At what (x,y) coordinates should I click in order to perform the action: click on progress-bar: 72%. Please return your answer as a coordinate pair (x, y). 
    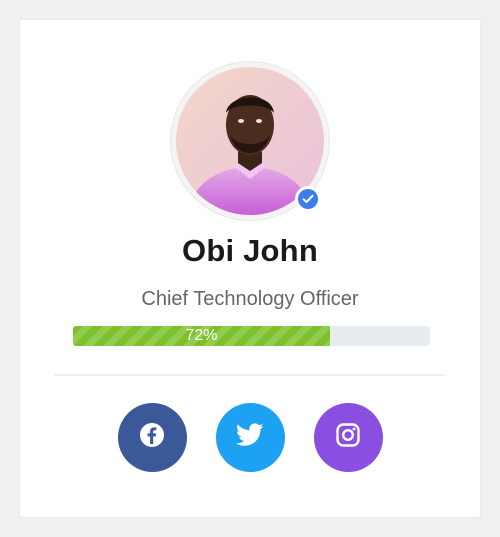
    Looking at the image, I should click on (251, 336).